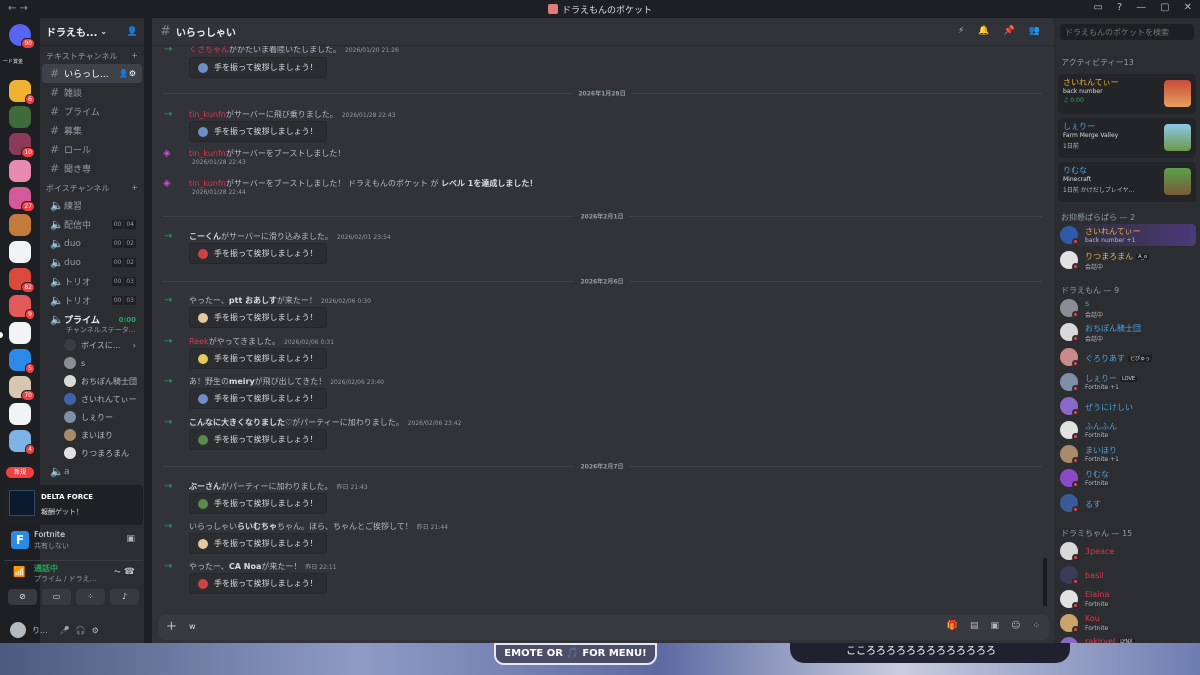  What do you see at coordinates (92, 55) in the screenshot?
I see `category-text: テキストチャンネル +` at bounding box center [92, 55].